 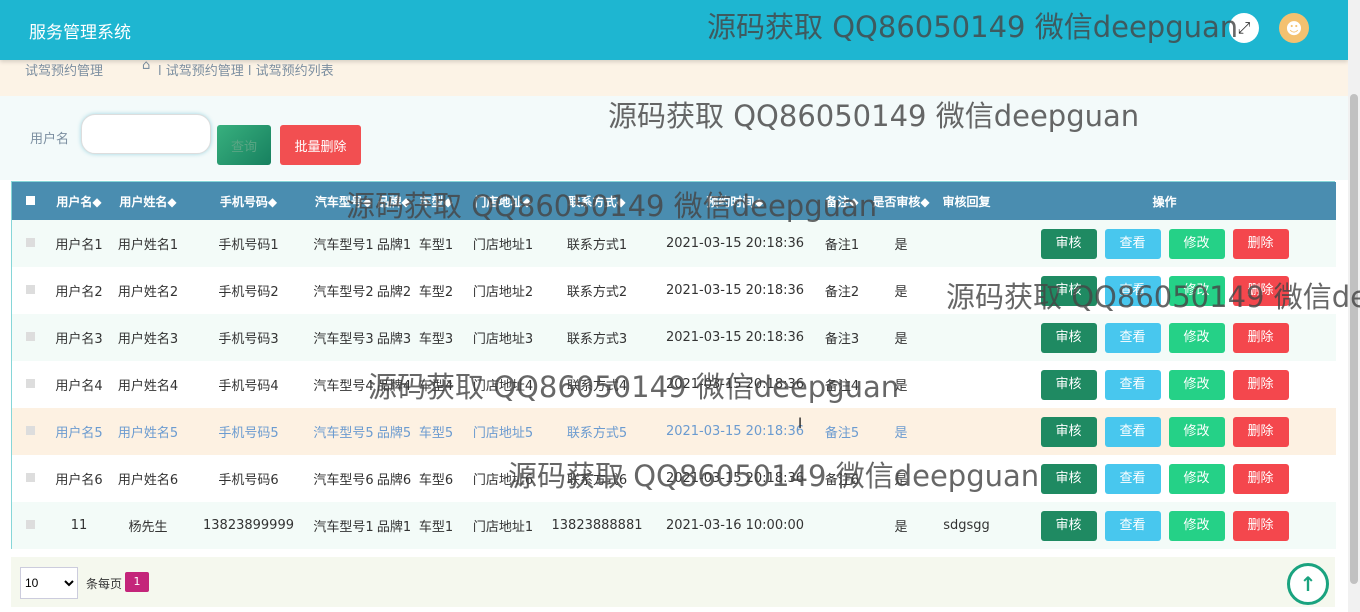 I want to click on app-title: 服务管理系统, so click(x=80, y=33).